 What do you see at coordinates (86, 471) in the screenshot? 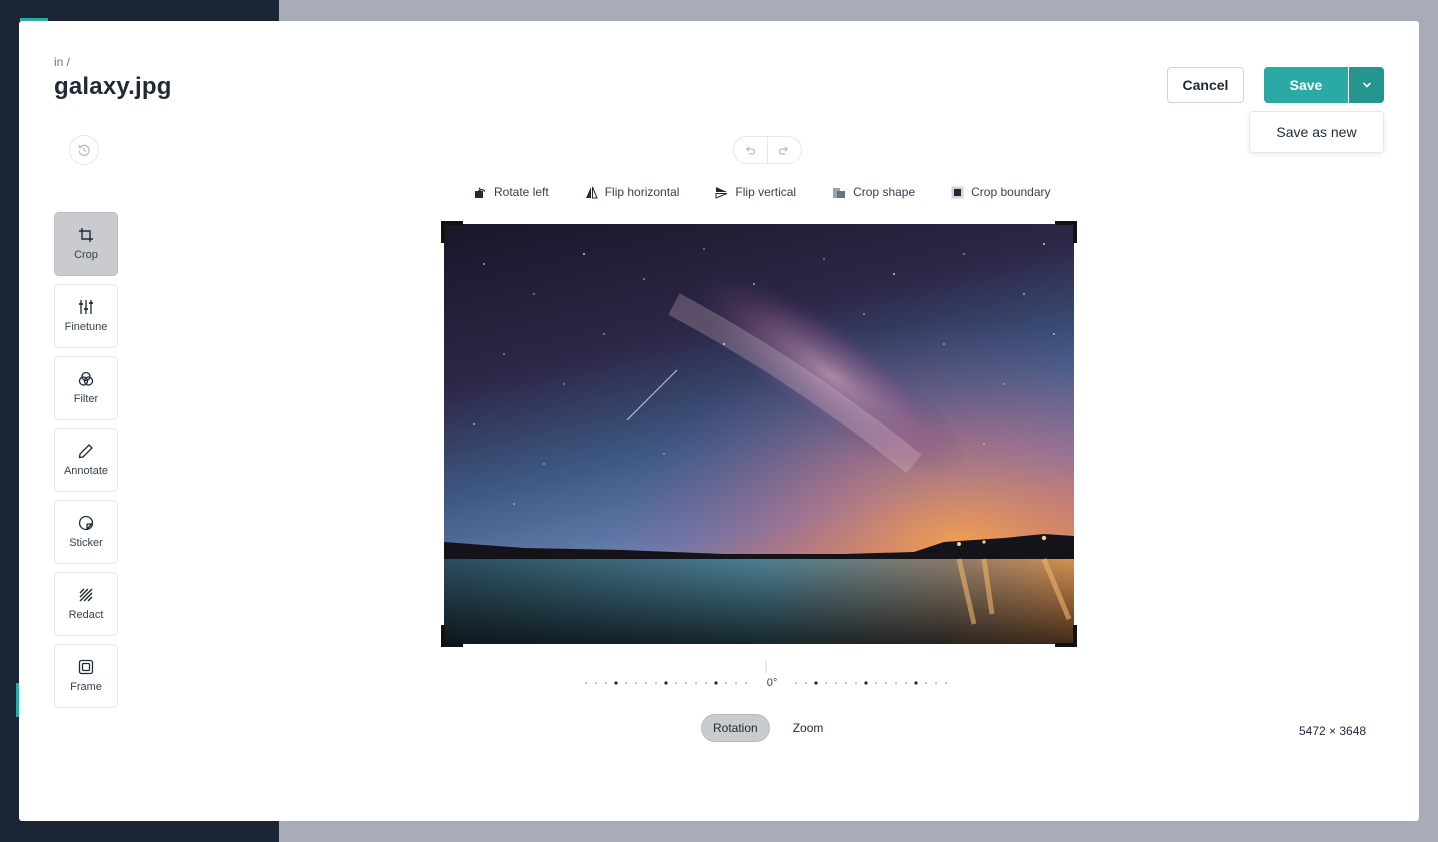
I see `tool-label: Annotate` at bounding box center [86, 471].